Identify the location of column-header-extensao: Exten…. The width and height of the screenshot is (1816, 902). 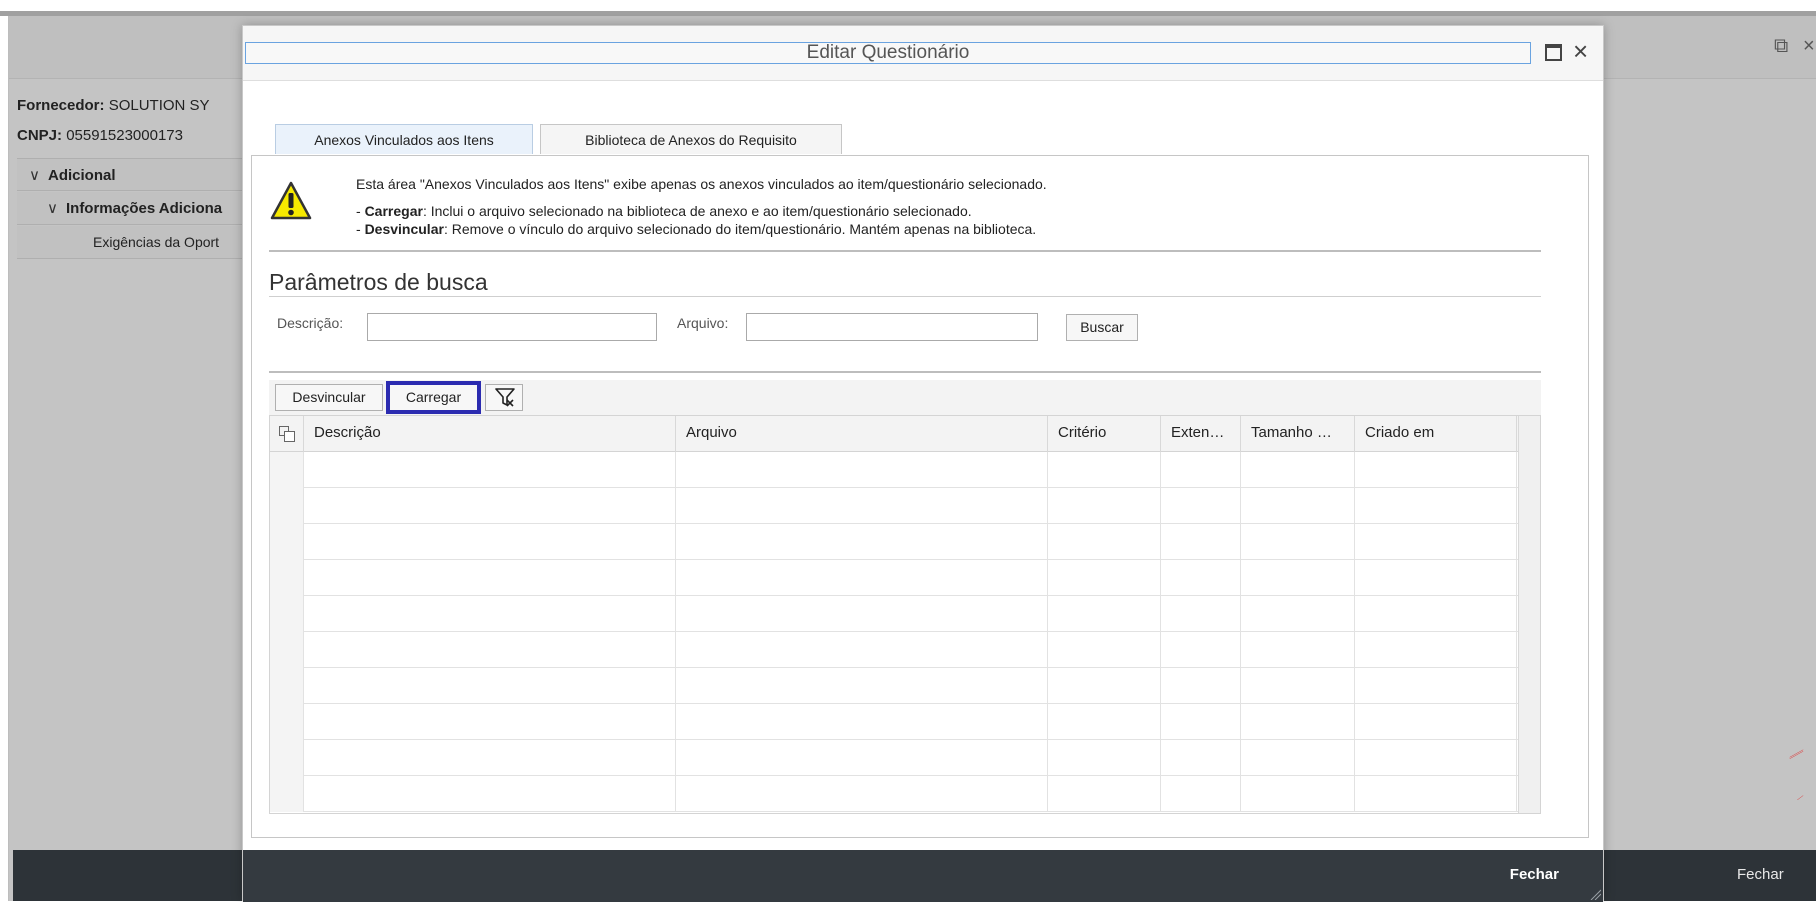
(1201, 434).